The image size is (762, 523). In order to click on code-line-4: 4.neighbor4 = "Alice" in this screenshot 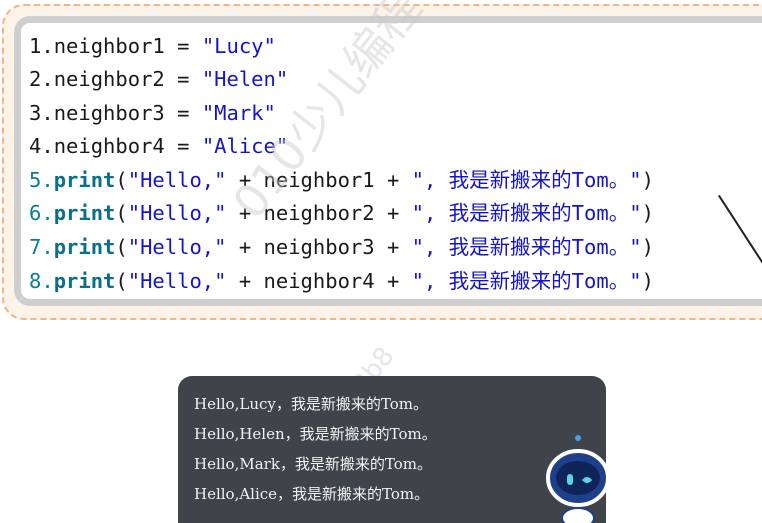, I will do `click(158, 146)`.